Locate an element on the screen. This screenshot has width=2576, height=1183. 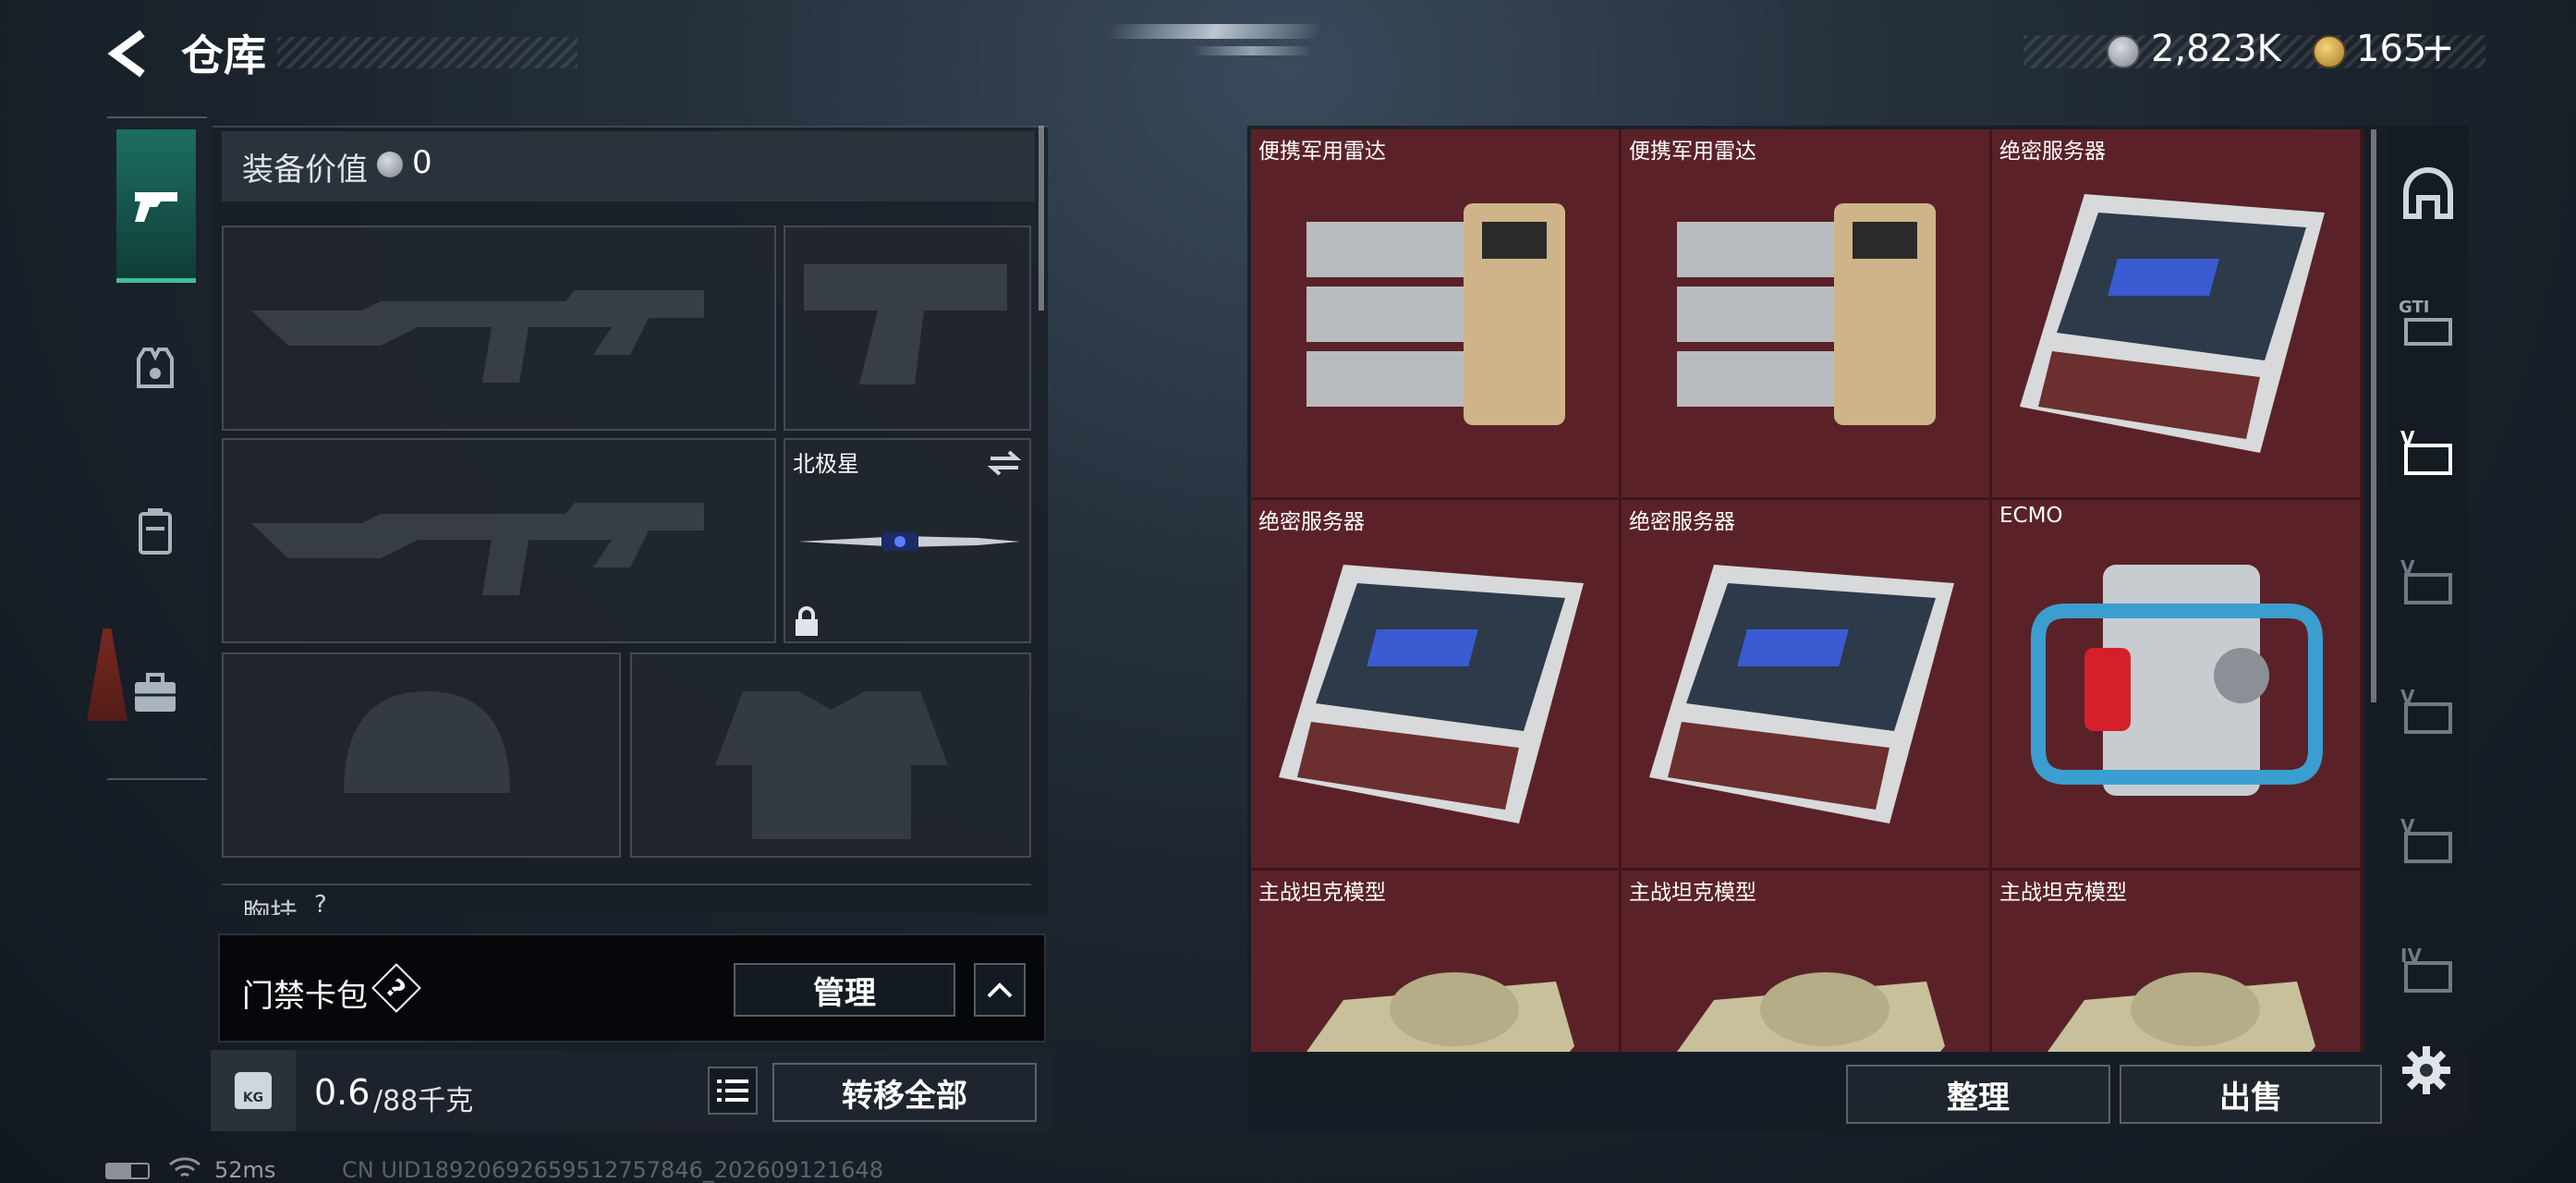
secondary-weapon-slot is located at coordinates (499, 541).